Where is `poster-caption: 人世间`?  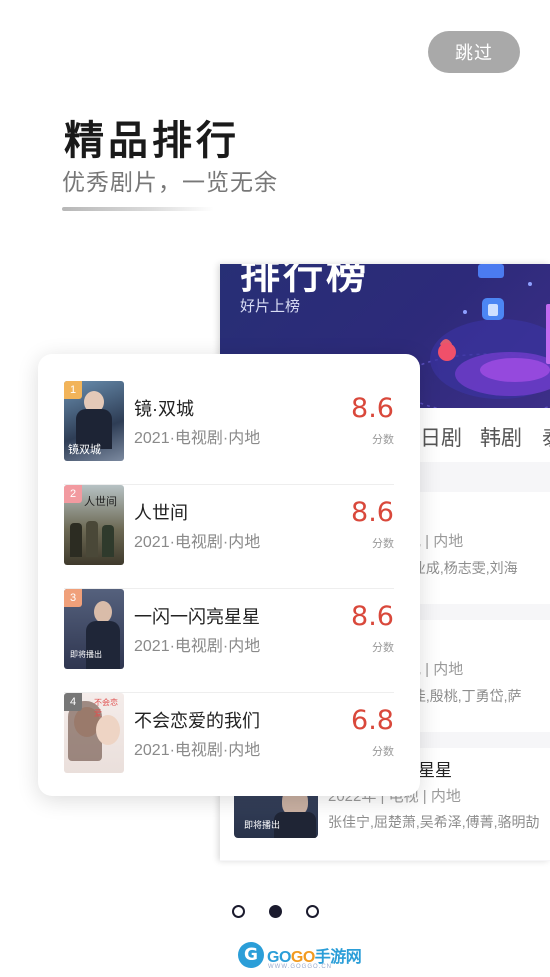
poster-caption: 人世间 is located at coordinates (100, 502).